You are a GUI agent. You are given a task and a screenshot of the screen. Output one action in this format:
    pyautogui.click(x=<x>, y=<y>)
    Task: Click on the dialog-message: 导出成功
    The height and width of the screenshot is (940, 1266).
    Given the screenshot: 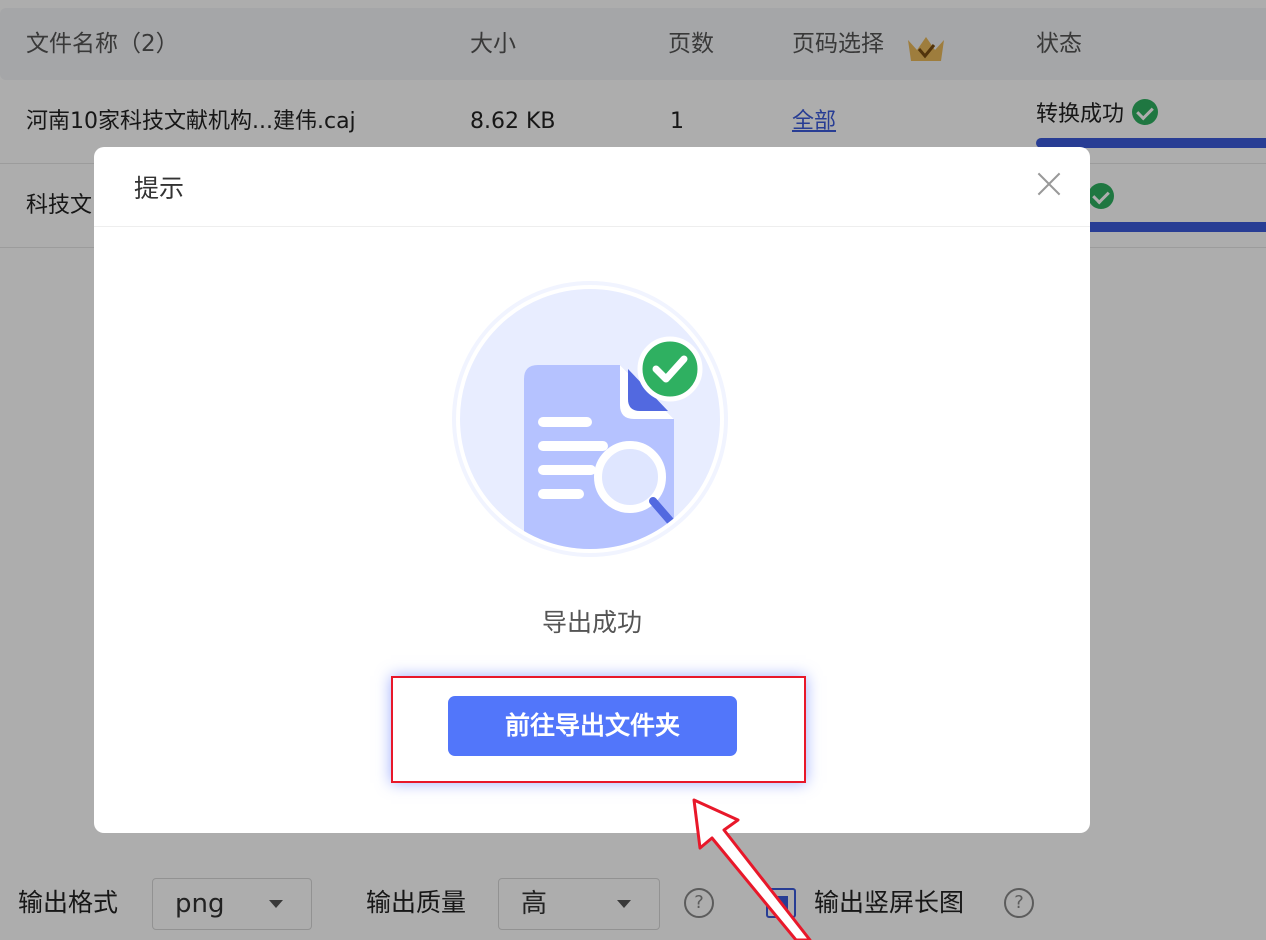 What is the action you would take?
    pyautogui.click(x=591, y=622)
    